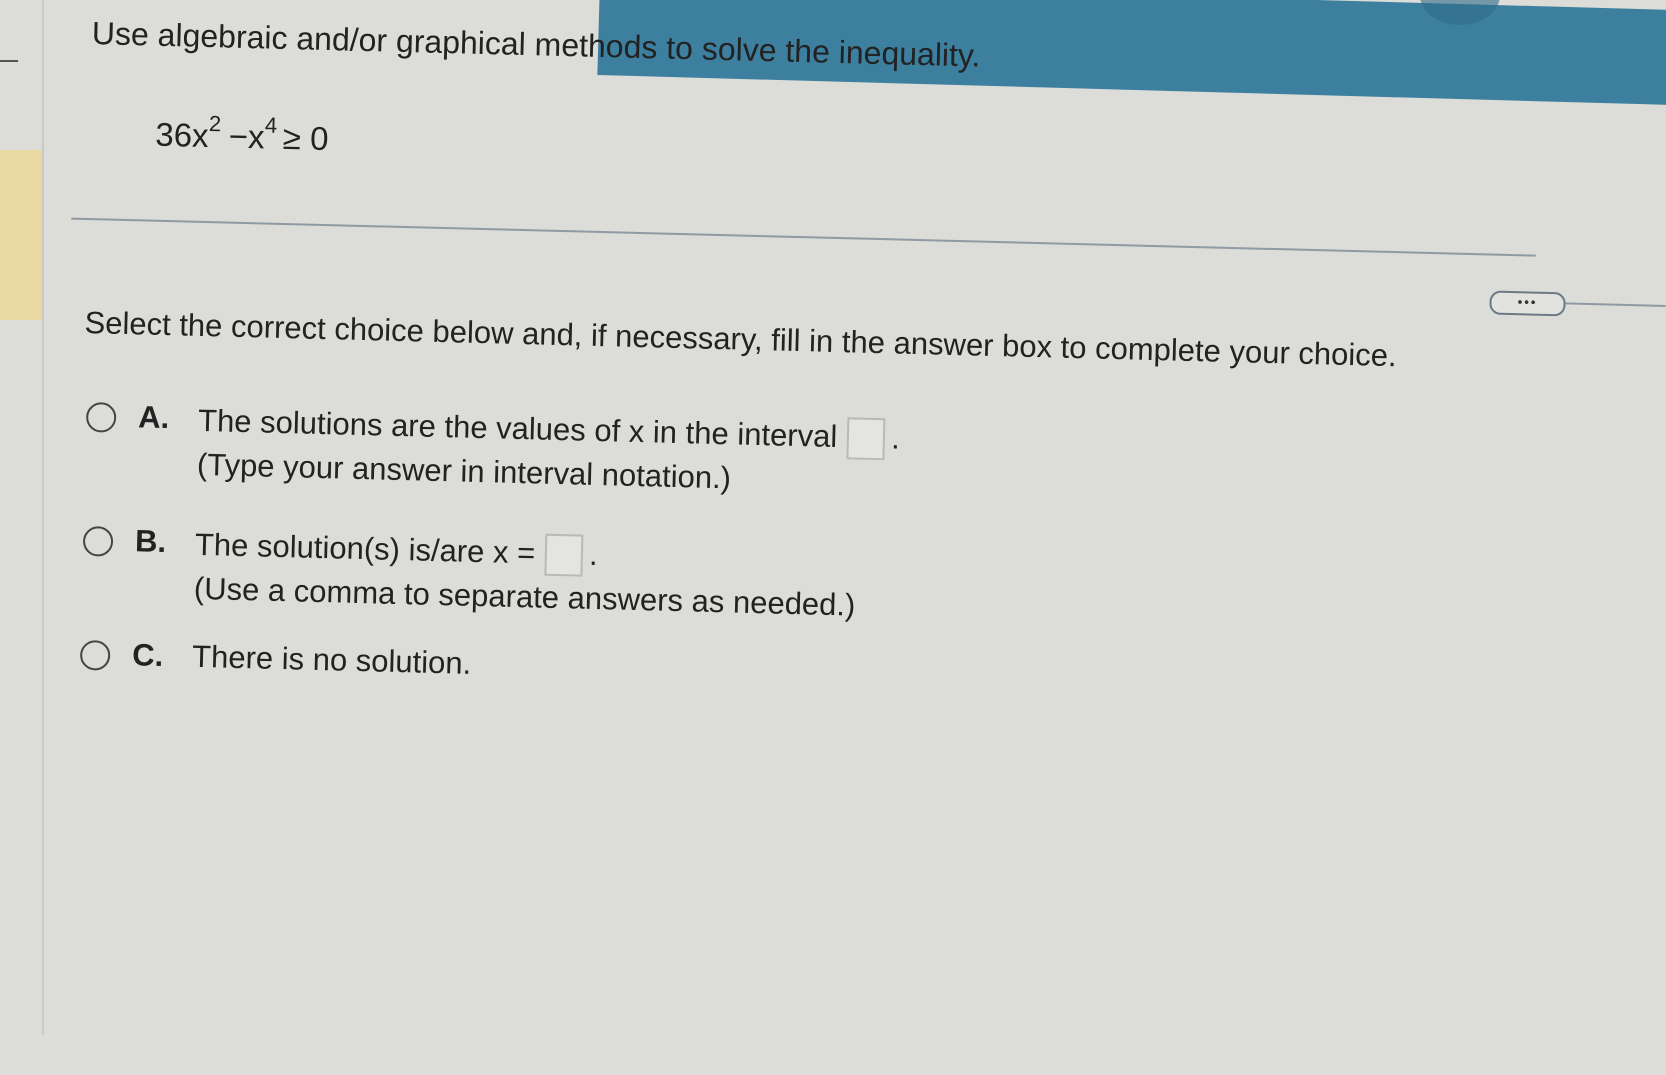 The image size is (1666, 1075). I want to click on more-options-button: •••, so click(1527, 303).